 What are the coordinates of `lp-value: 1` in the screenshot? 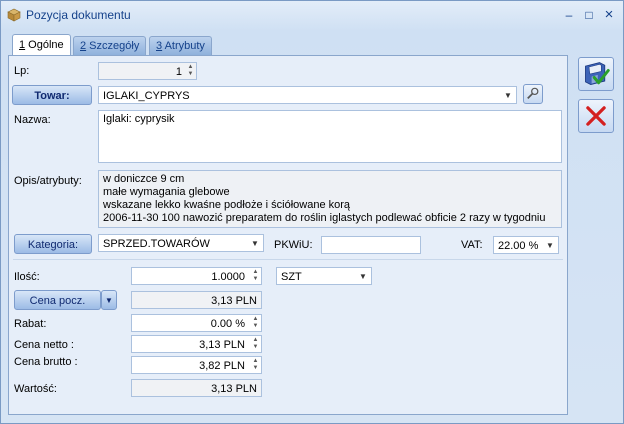 It's located at (178, 72).